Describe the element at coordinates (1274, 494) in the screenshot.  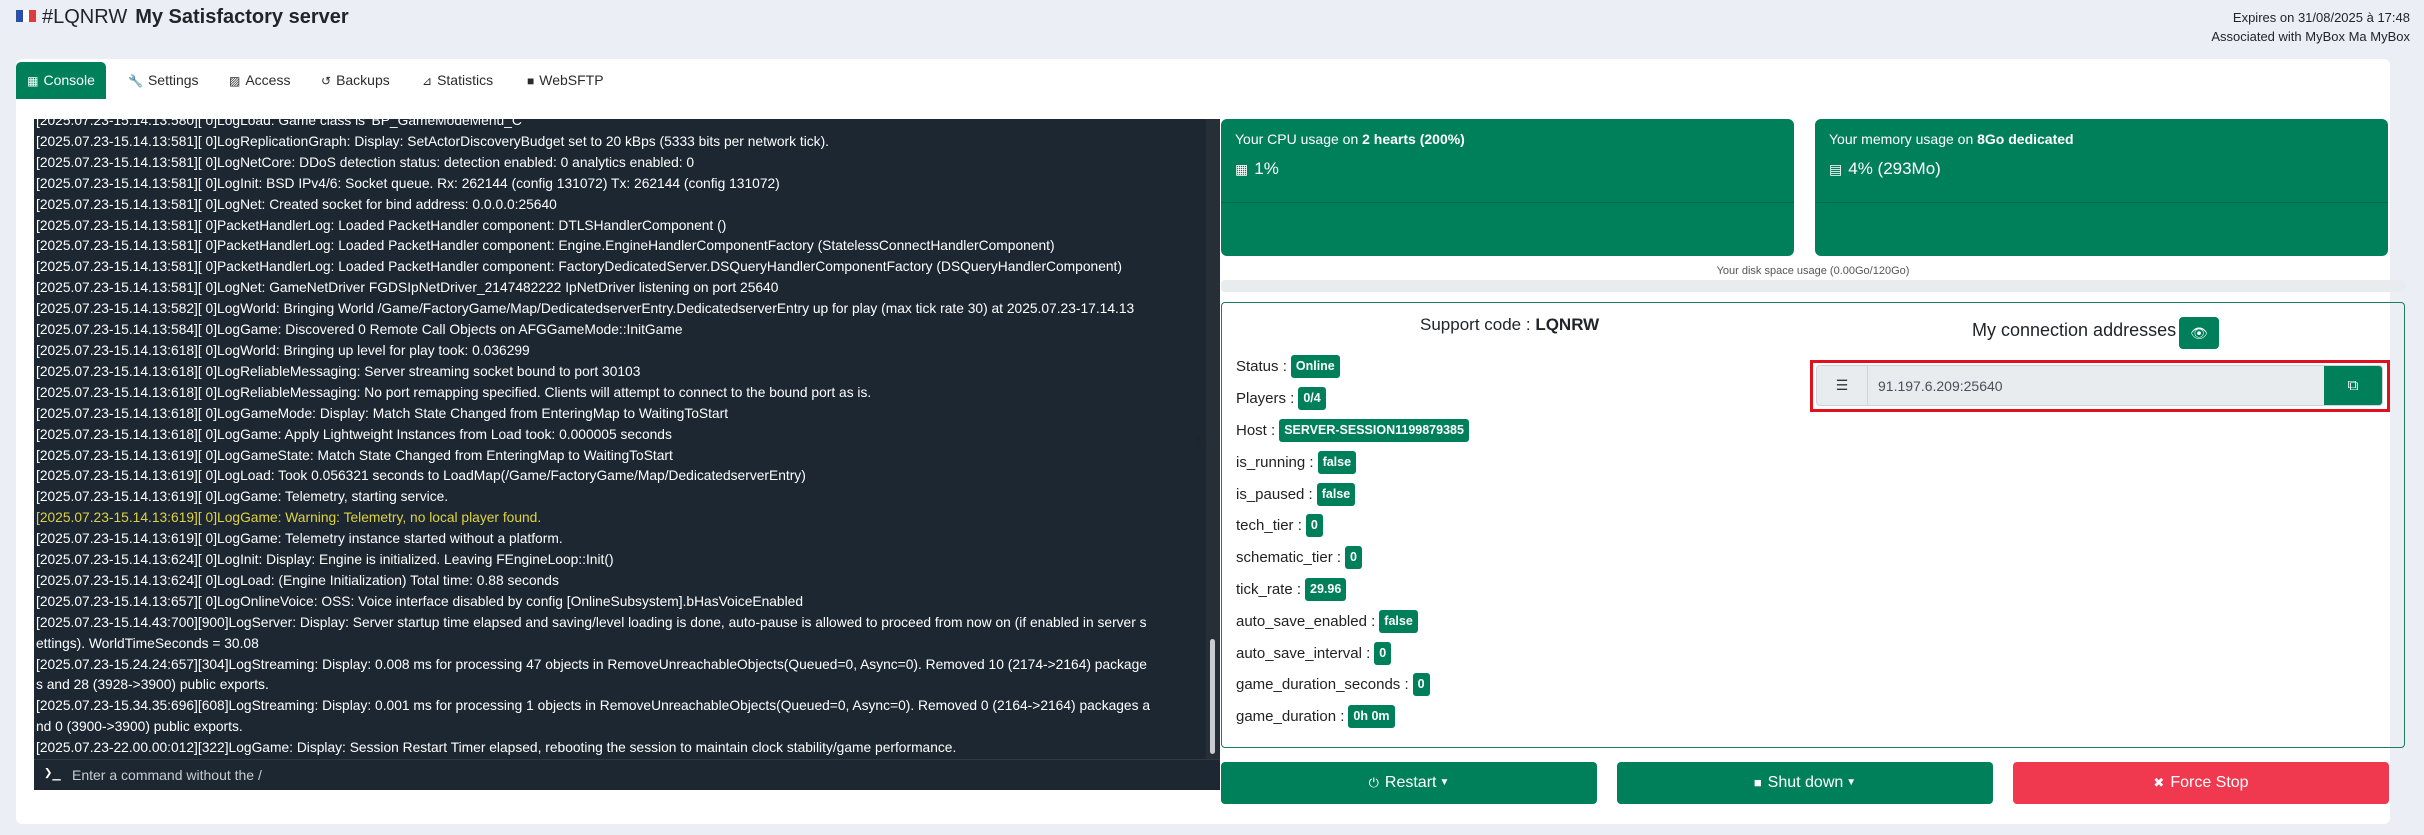
I see `stat-key: is_paused :` at that location.